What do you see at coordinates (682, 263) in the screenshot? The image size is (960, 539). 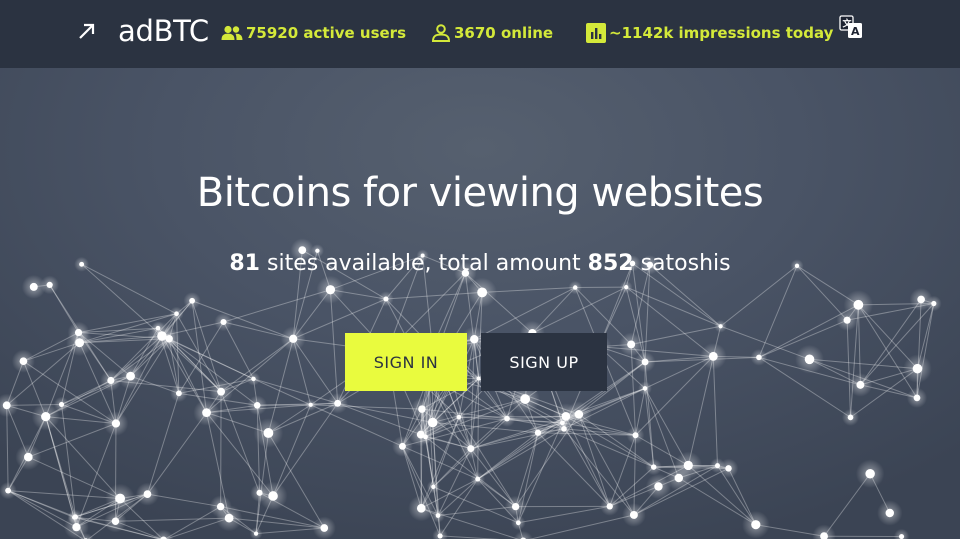 I see `unit-text: satoshis` at bounding box center [682, 263].